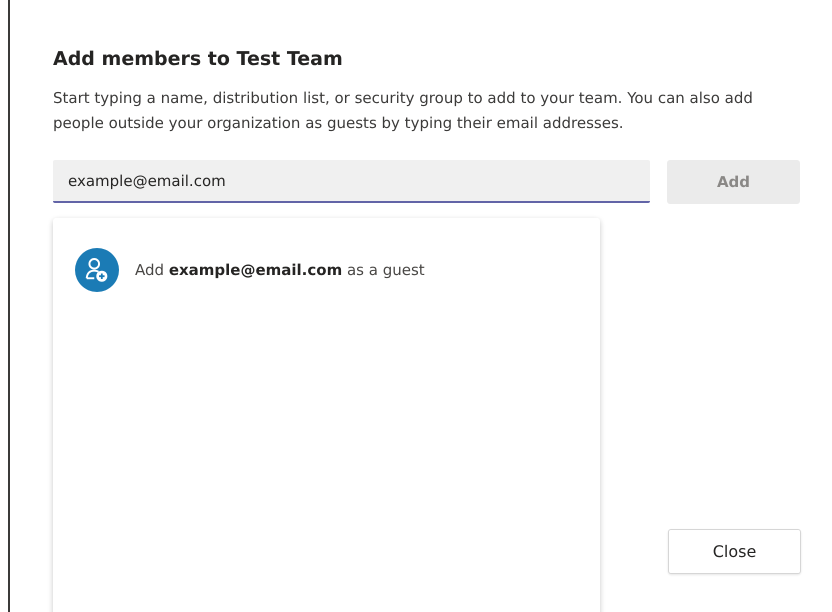 This screenshot has width=832, height=612. Describe the element at coordinates (280, 270) in the screenshot. I see `suggestion-item: Add example@email.com as a guest` at that location.